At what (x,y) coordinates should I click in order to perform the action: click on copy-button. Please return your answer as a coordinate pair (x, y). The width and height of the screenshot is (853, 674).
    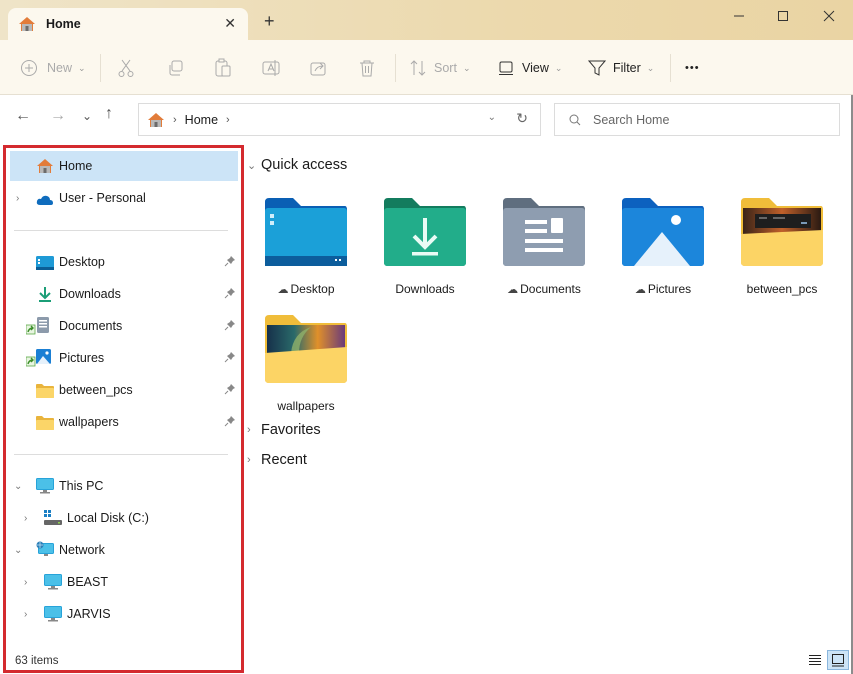
    Looking at the image, I should click on (175, 68).